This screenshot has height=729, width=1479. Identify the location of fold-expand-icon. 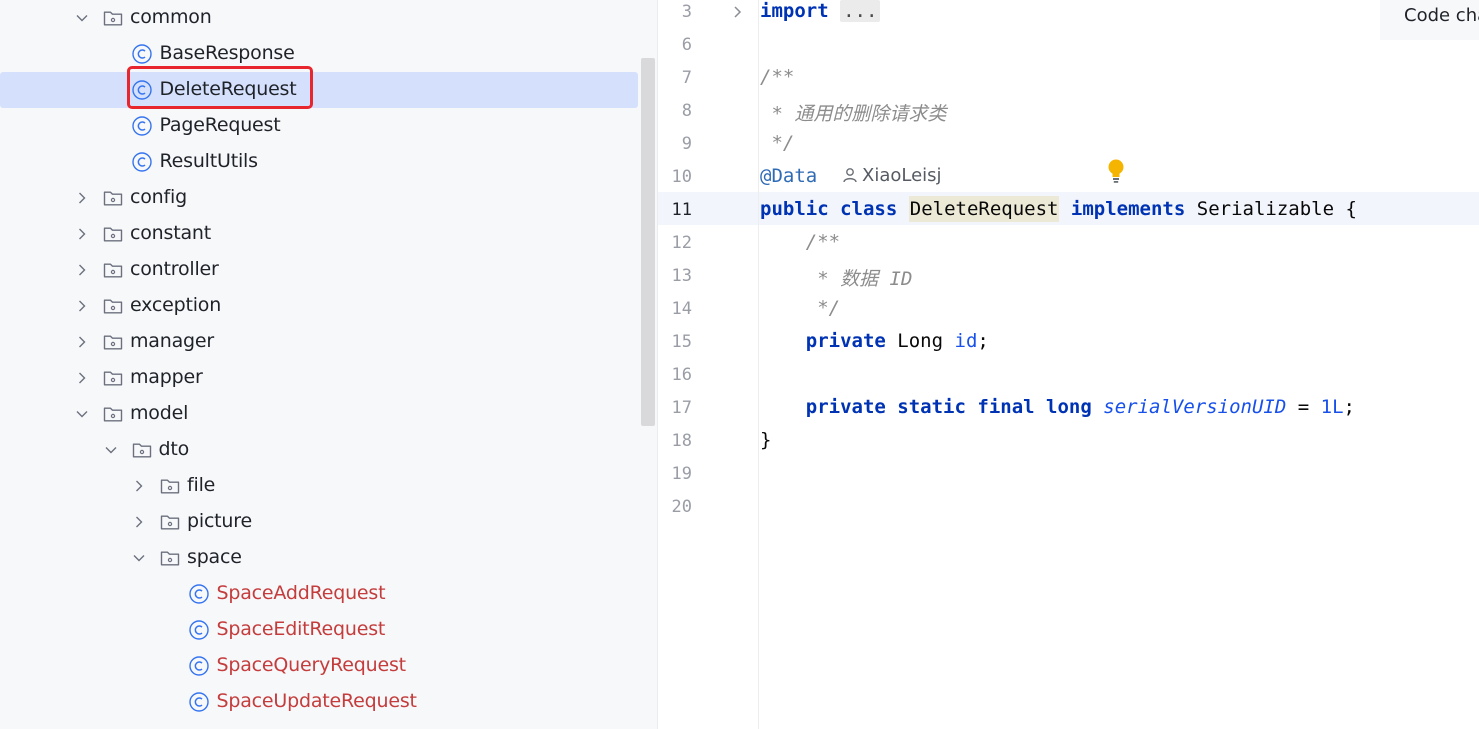
(738, 12).